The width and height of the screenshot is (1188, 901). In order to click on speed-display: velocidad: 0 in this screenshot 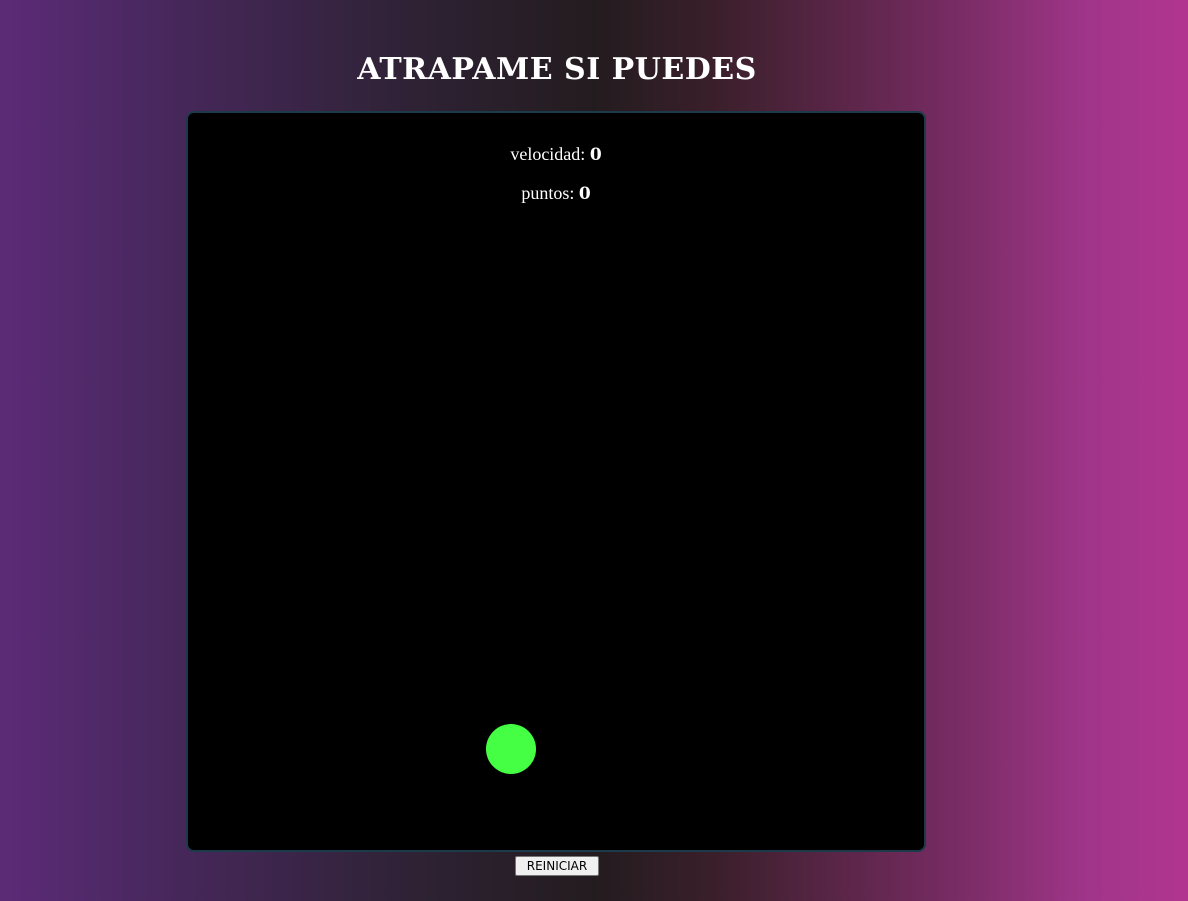, I will do `click(556, 154)`.